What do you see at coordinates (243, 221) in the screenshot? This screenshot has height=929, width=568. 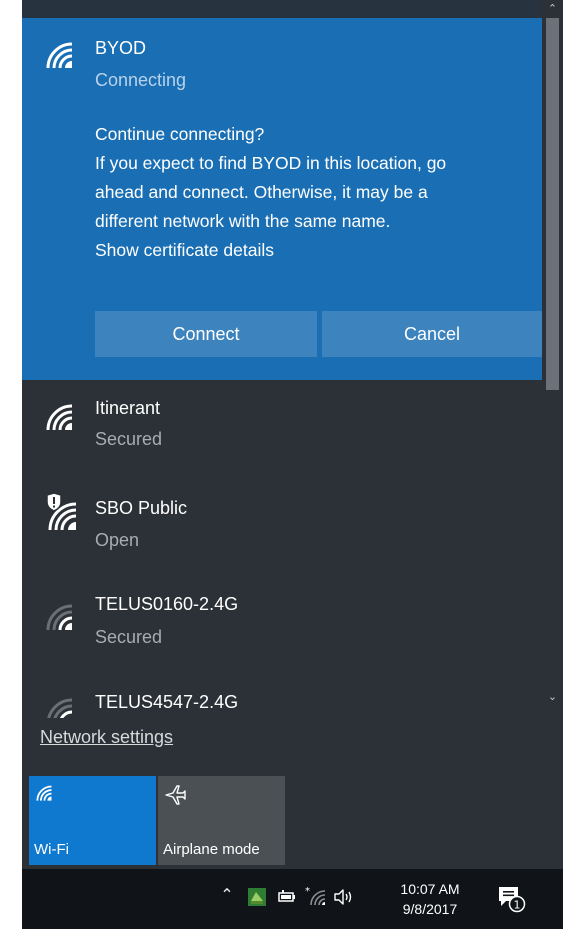 I see `prompt-line: different network with the same name.` at bounding box center [243, 221].